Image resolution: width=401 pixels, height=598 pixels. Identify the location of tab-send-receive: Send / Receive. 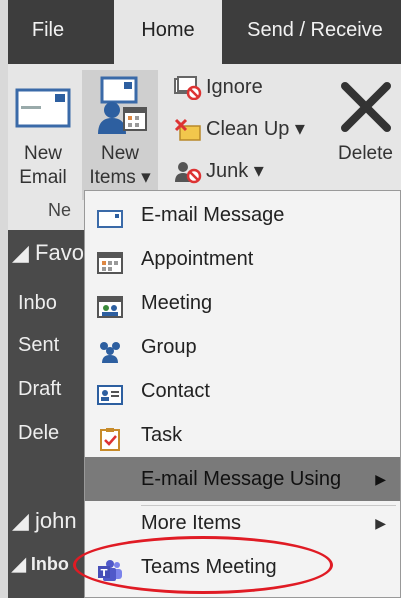
(315, 32).